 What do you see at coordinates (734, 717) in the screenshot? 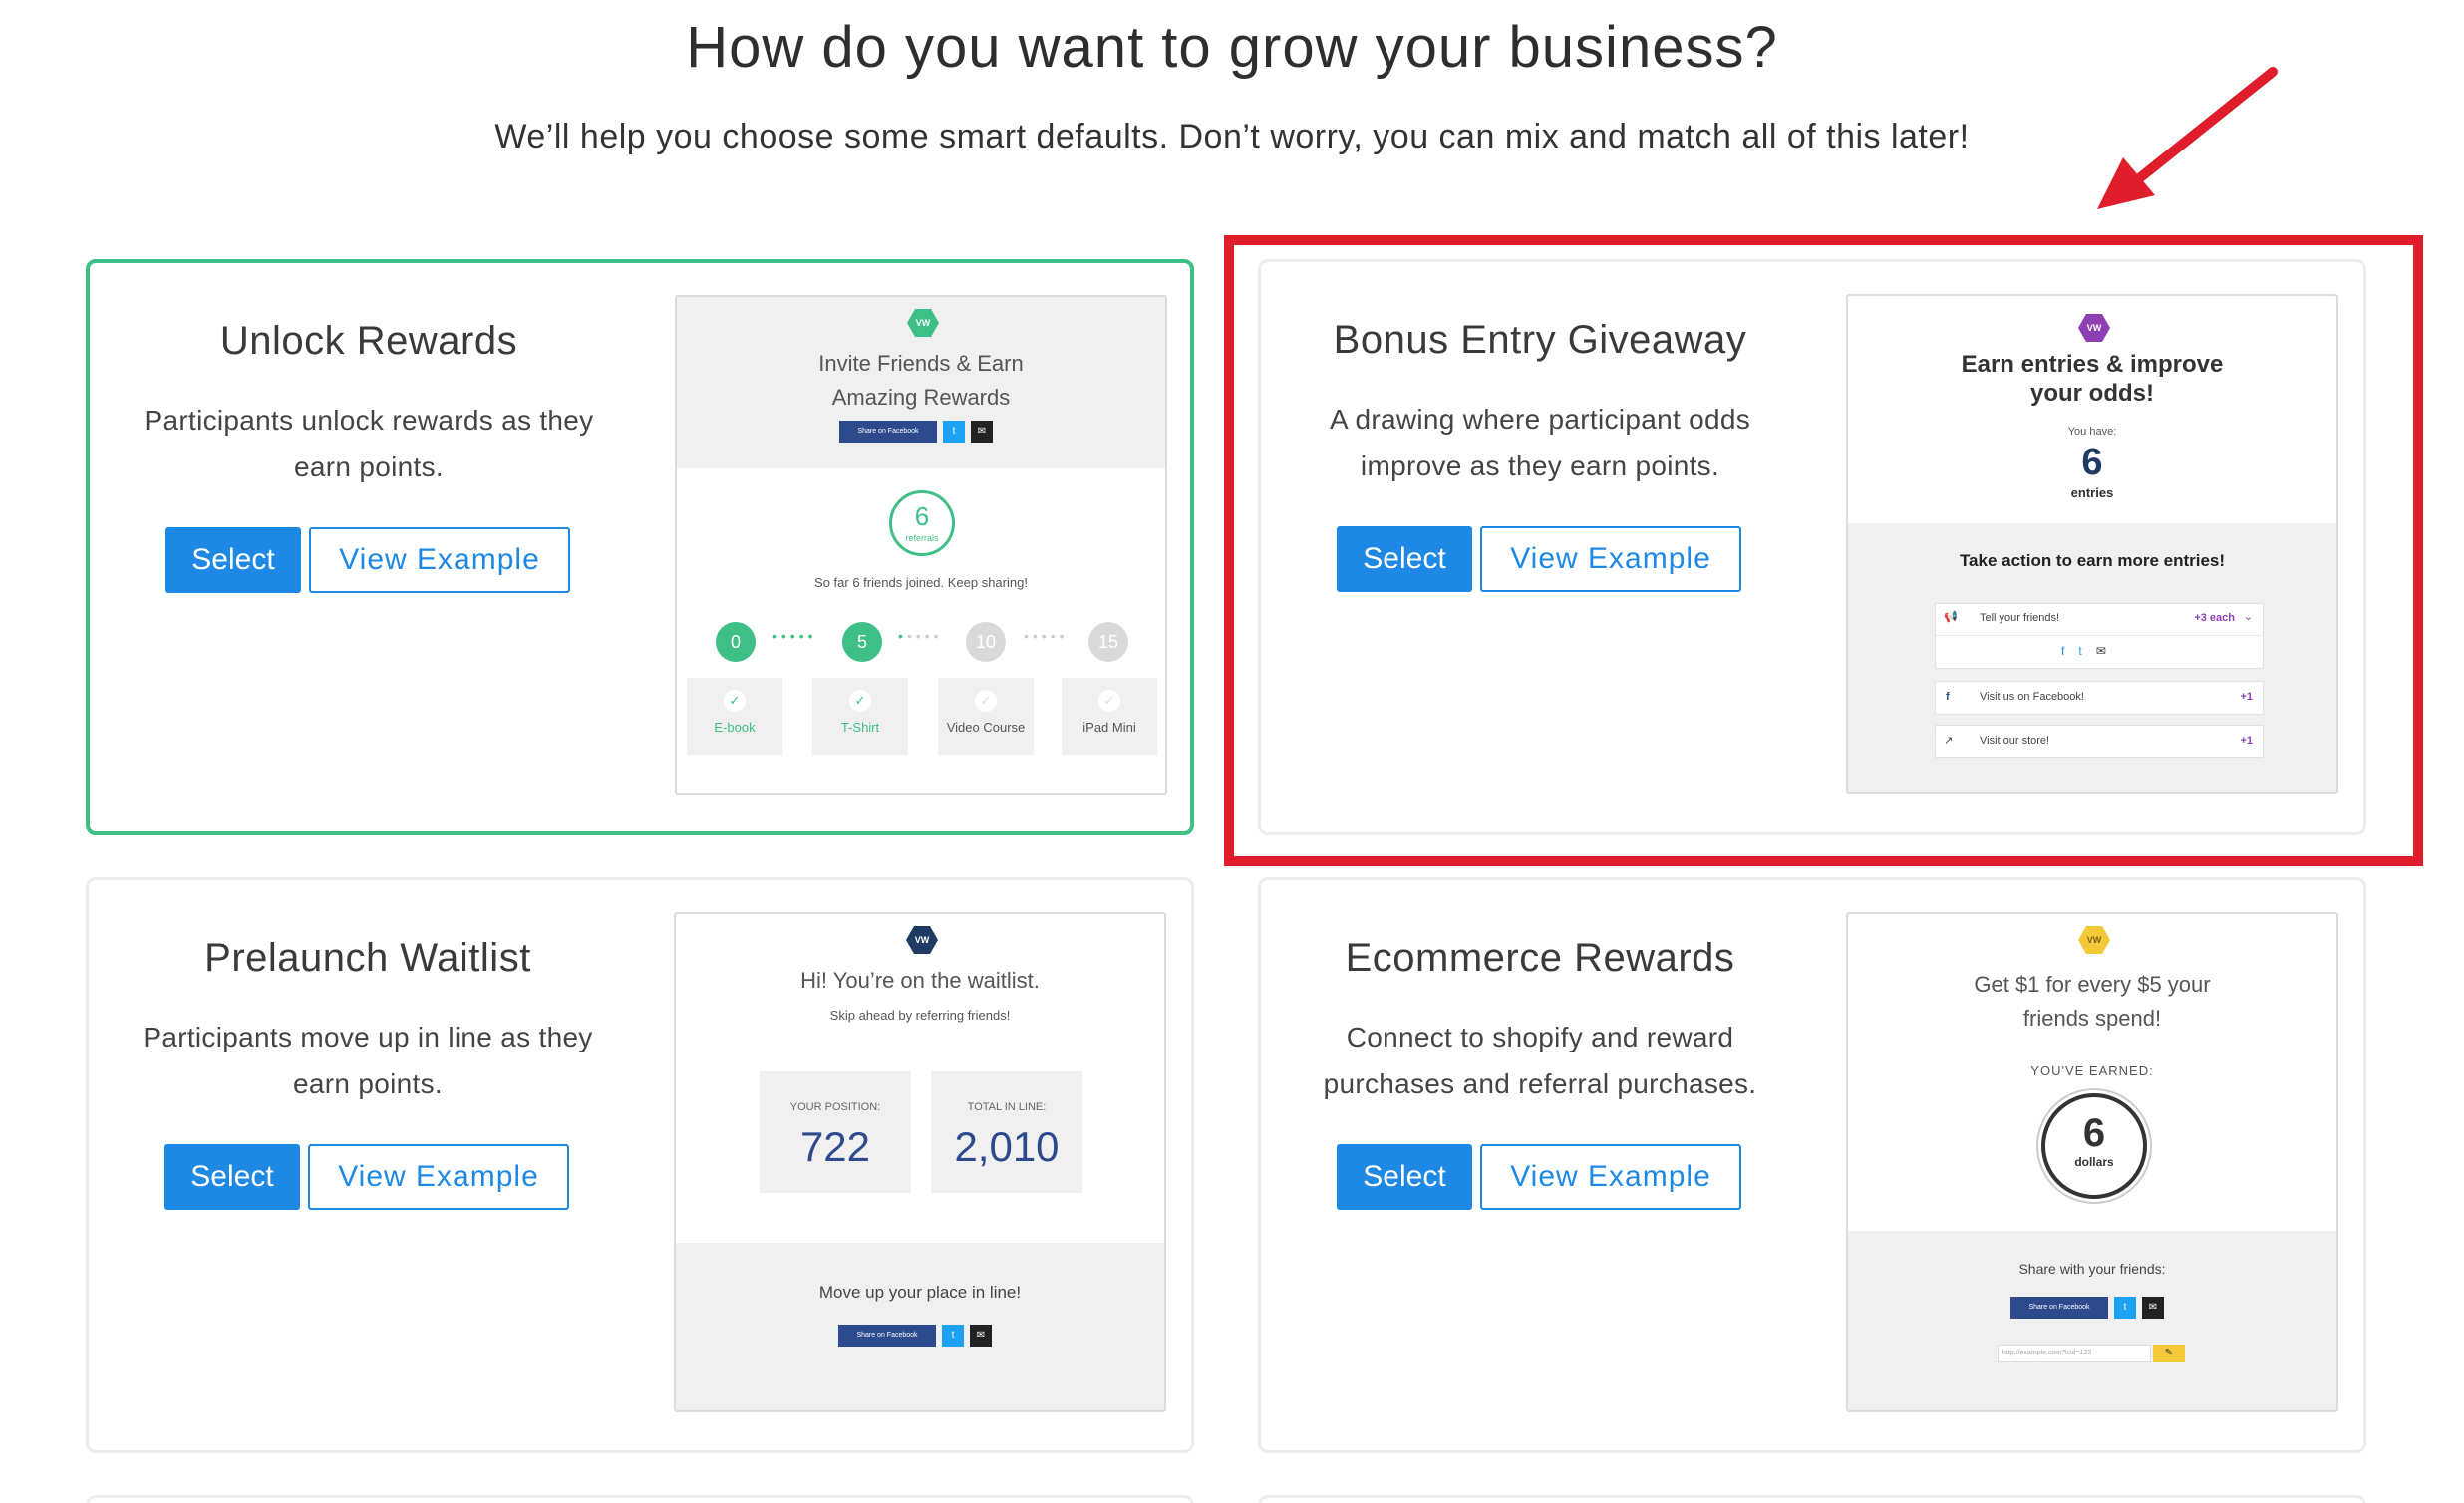
I see `reward-item: ✓ E-book` at bounding box center [734, 717].